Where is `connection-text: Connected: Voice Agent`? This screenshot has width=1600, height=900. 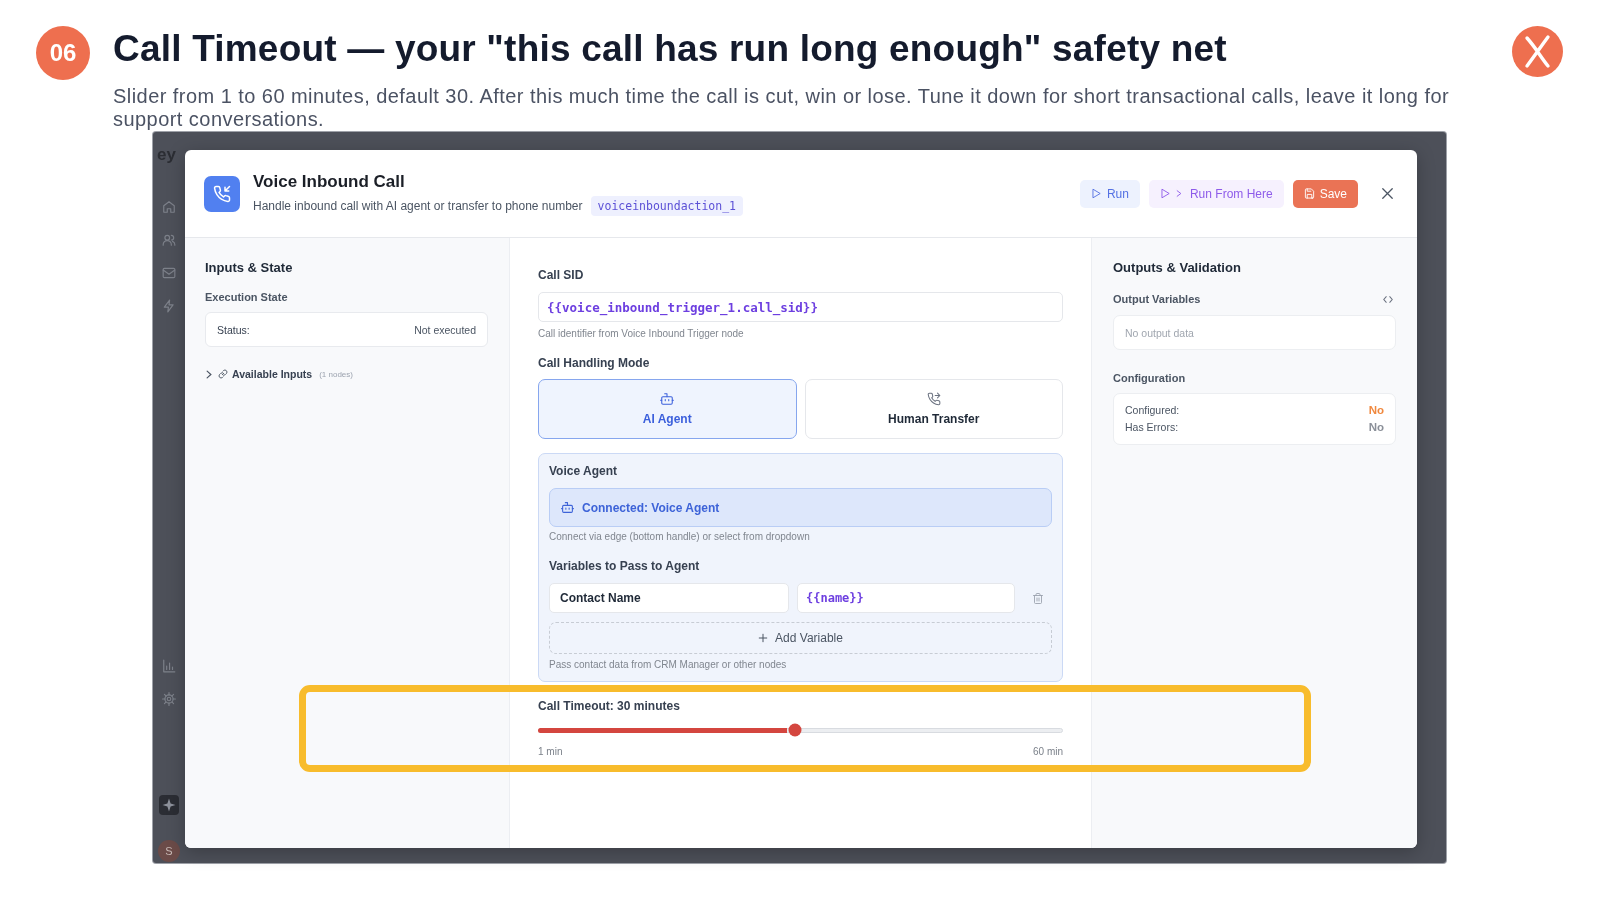 connection-text: Connected: Voice Agent is located at coordinates (651, 507).